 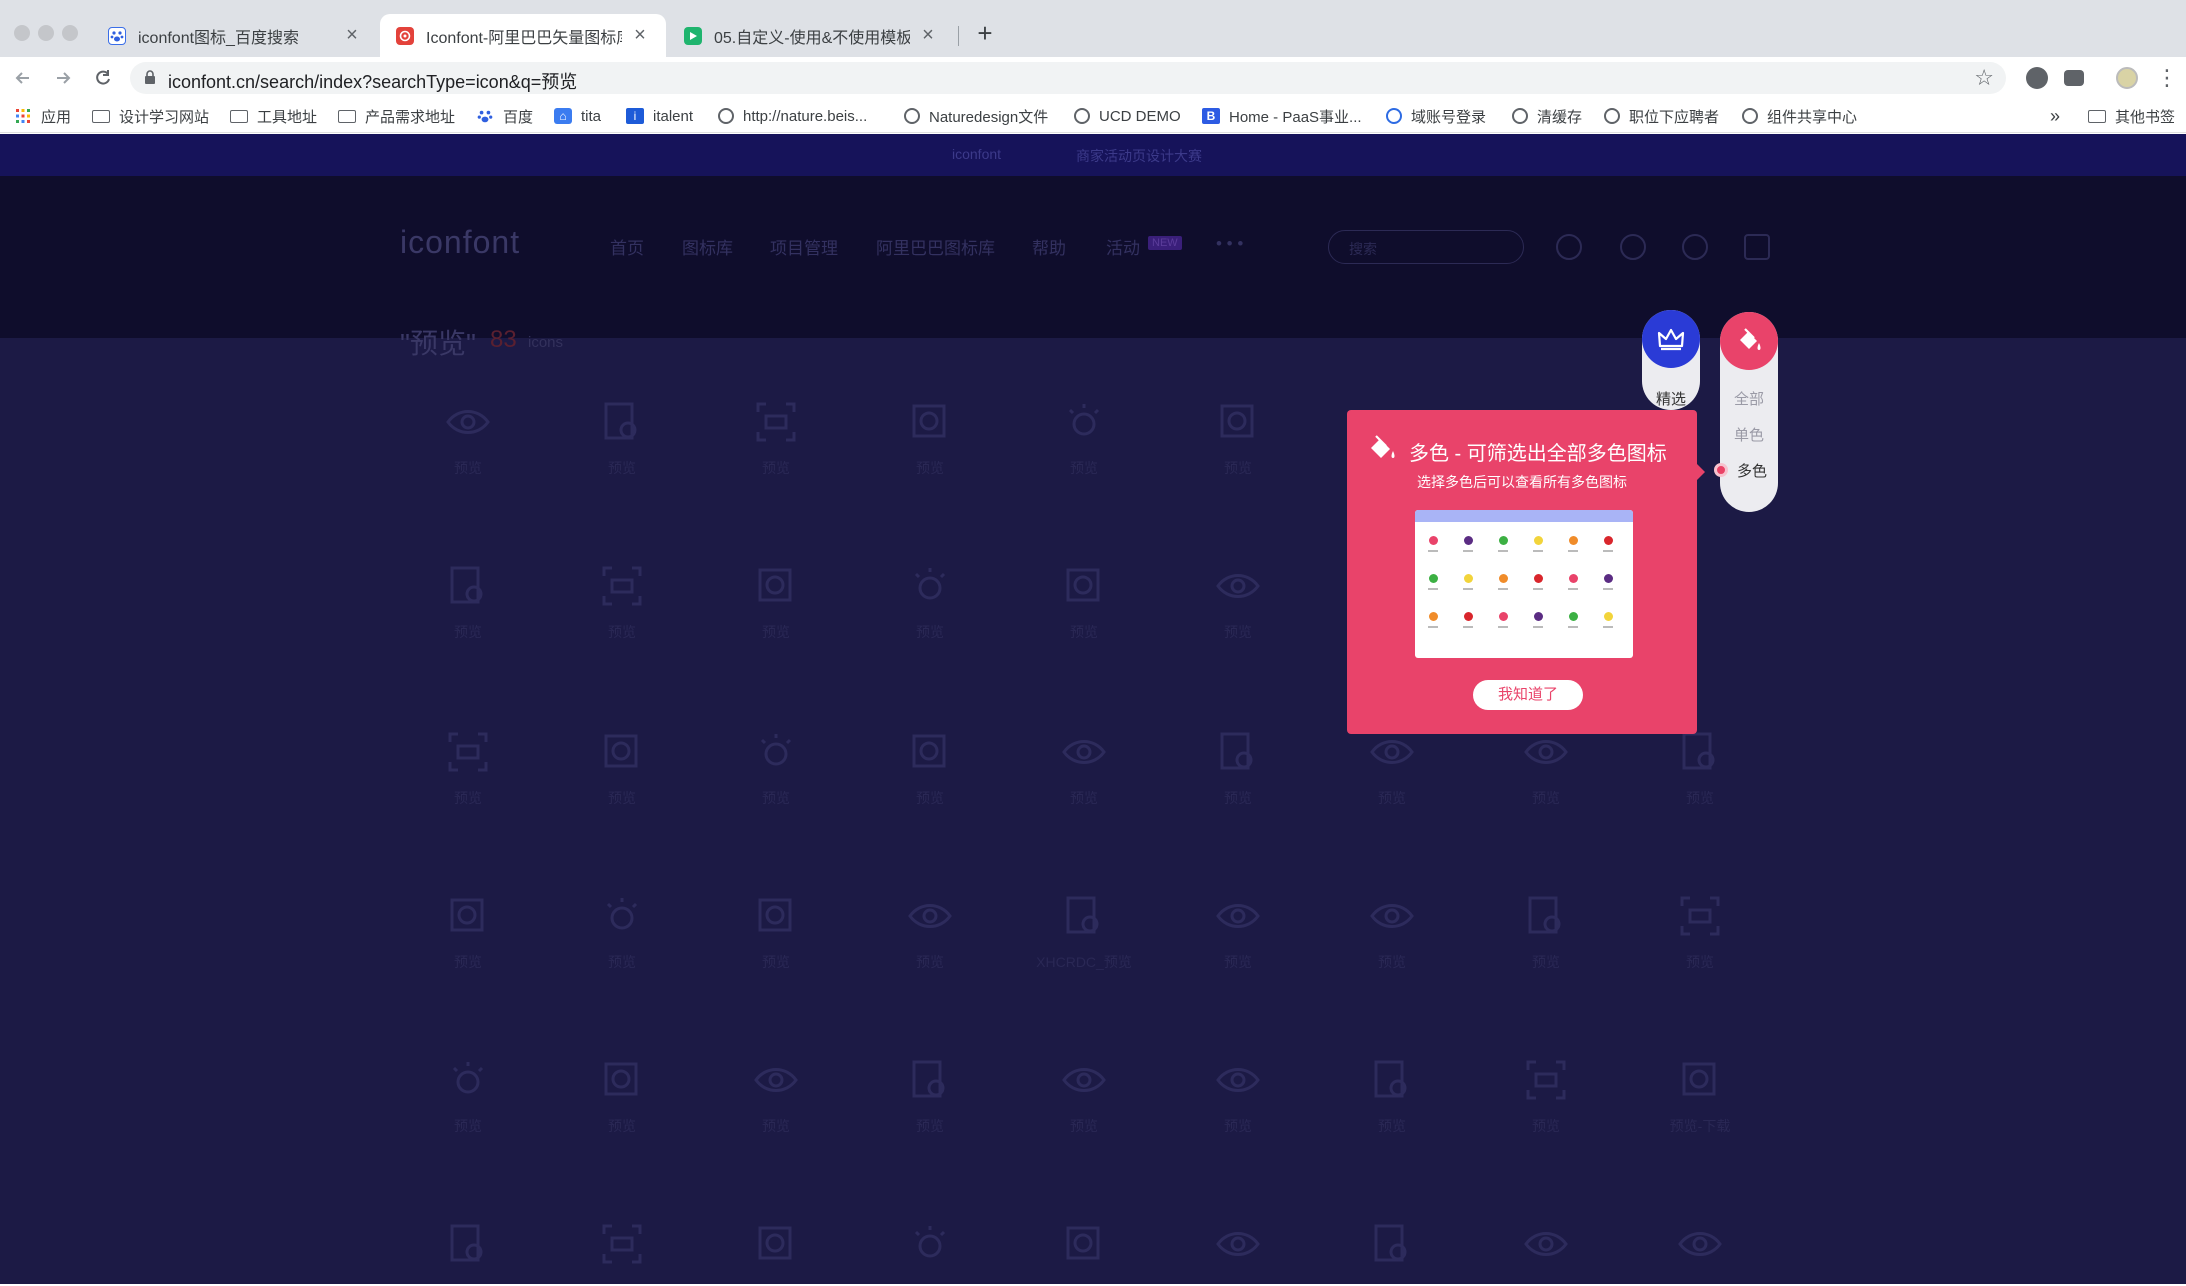 What do you see at coordinates (577, 116) in the screenshot?
I see `bookmark-tita: ⌂ tita` at bounding box center [577, 116].